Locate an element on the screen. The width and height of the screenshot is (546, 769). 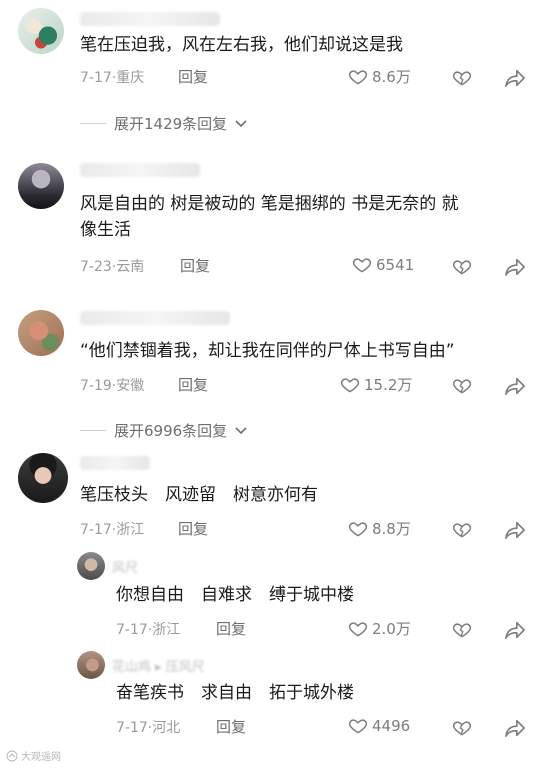
reply-text: 奋笔疾书 求自由 拓于城外楼 is located at coordinates (235, 693).